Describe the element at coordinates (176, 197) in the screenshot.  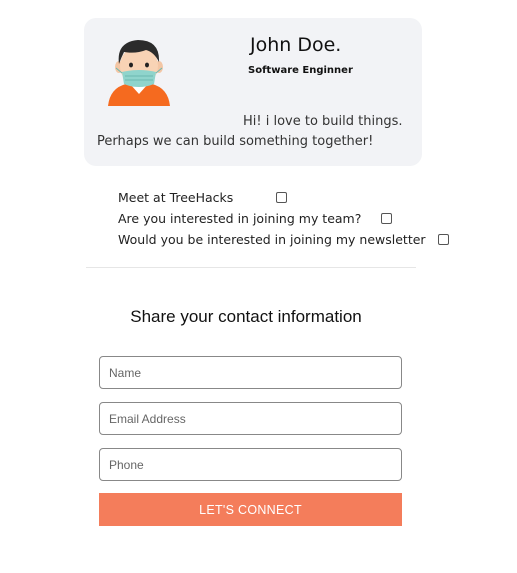
I see `option-treehacks-label: Meet at TreeHacks` at that location.